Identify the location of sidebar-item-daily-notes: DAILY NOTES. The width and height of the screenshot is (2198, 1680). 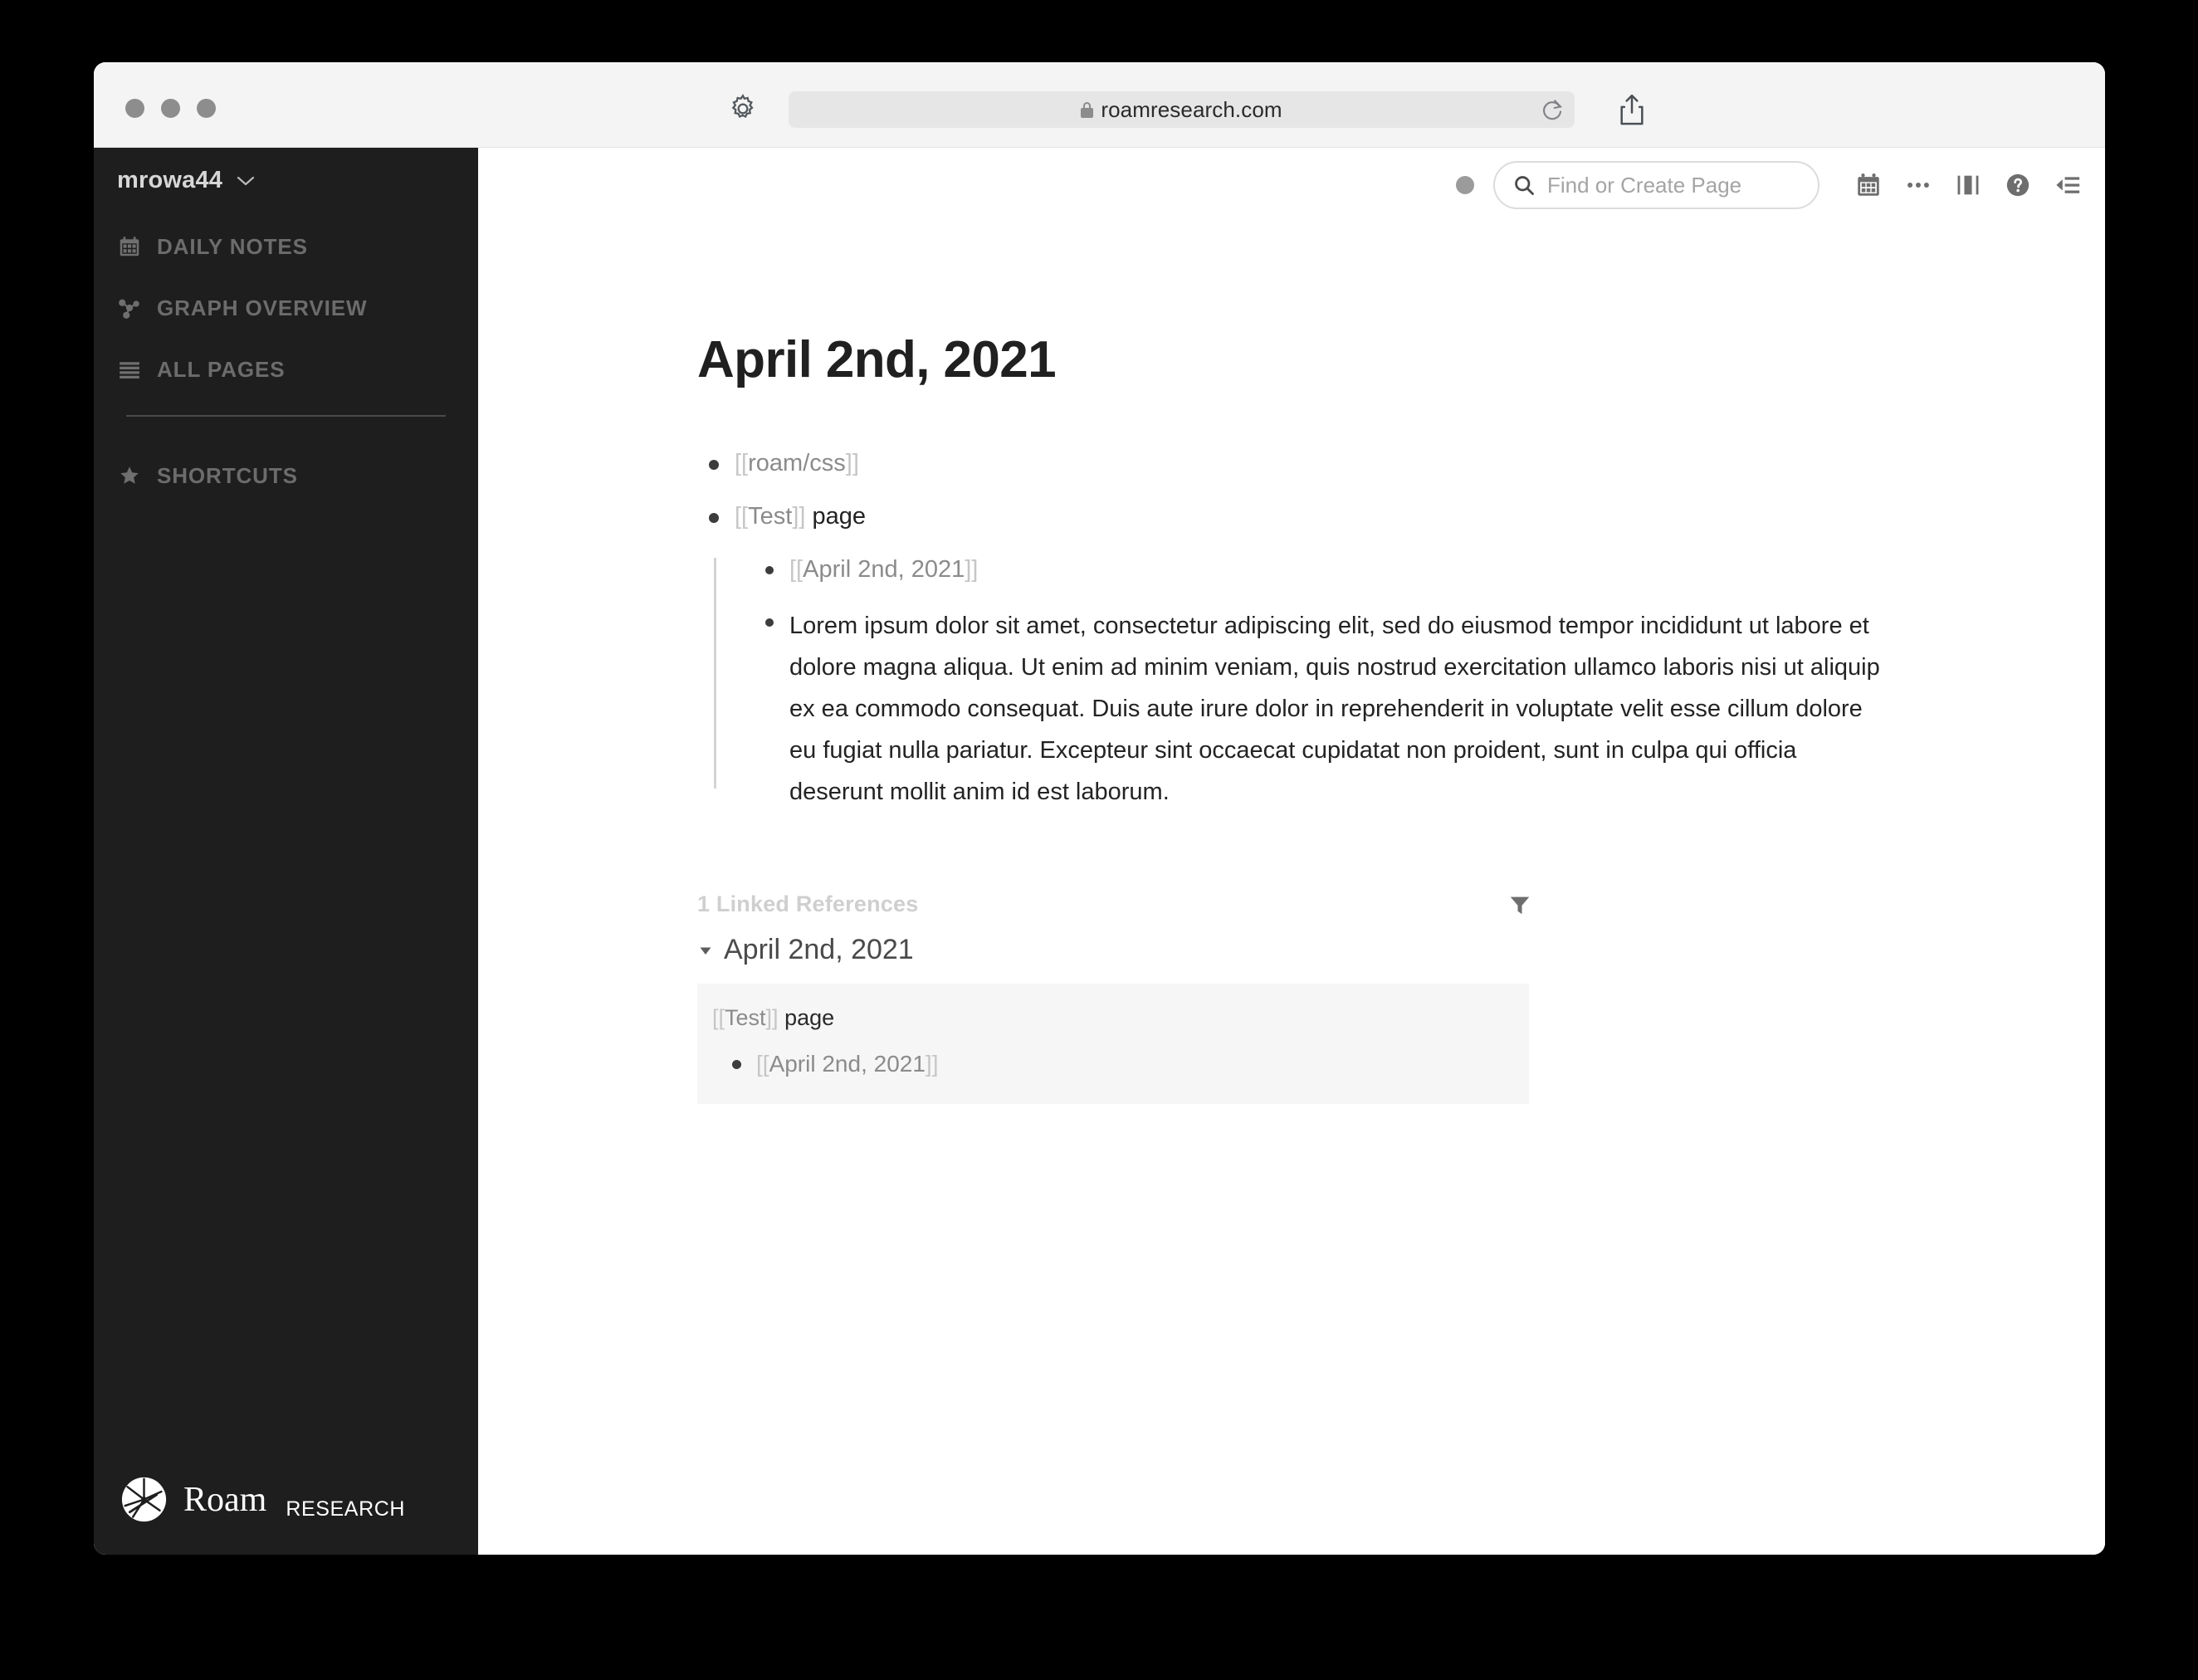
(283, 246).